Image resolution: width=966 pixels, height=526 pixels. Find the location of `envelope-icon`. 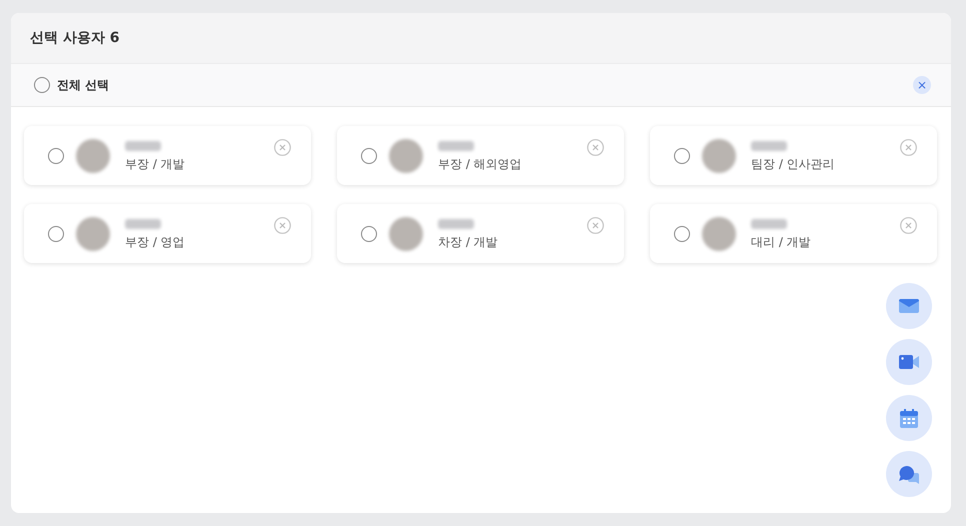

envelope-icon is located at coordinates (909, 306).